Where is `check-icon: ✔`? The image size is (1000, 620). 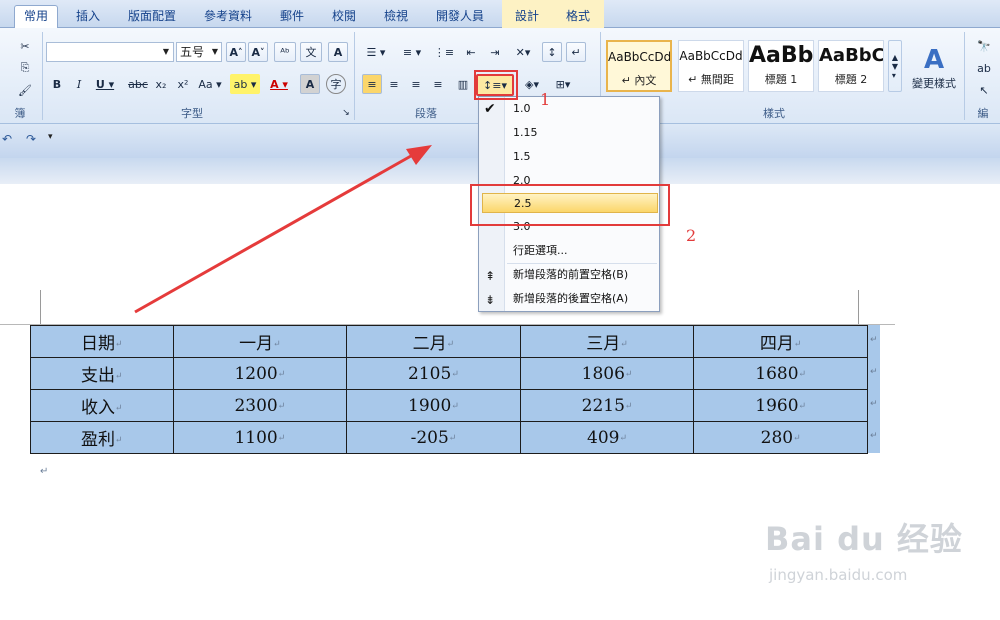 check-icon: ✔ is located at coordinates (490, 109).